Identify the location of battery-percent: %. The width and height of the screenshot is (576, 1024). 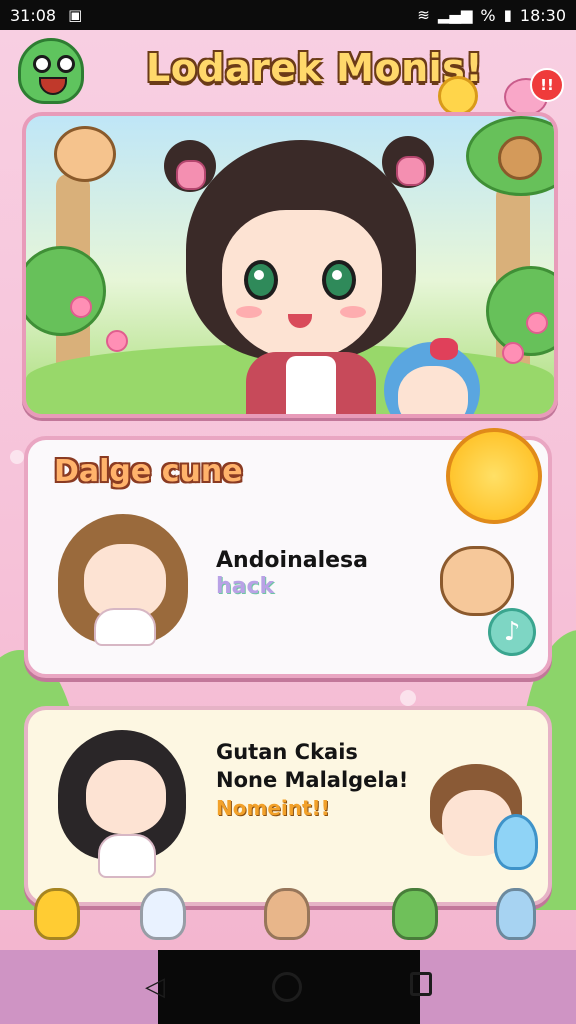
(488, 15).